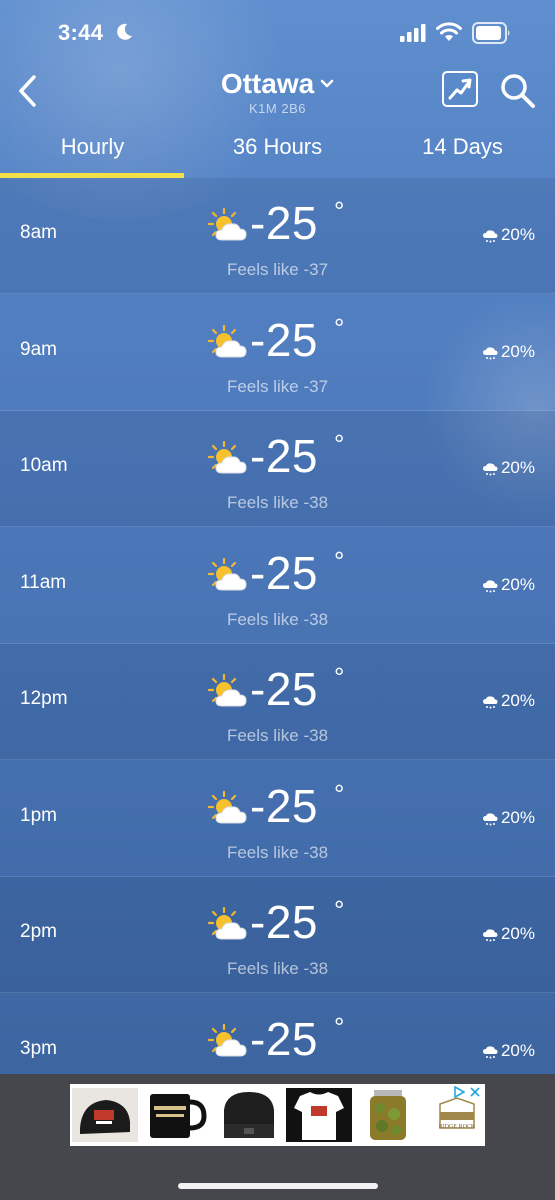 Image resolution: width=555 pixels, height=1200 pixels. What do you see at coordinates (475, 1092) in the screenshot?
I see `ad-close-icon` at bounding box center [475, 1092].